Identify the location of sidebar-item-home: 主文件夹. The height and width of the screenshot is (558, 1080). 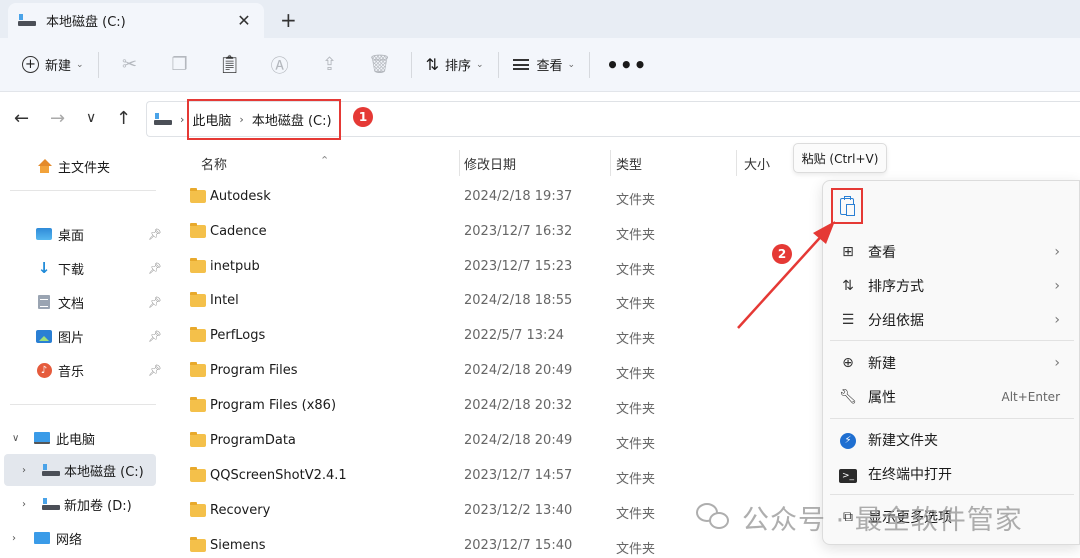
(85, 166).